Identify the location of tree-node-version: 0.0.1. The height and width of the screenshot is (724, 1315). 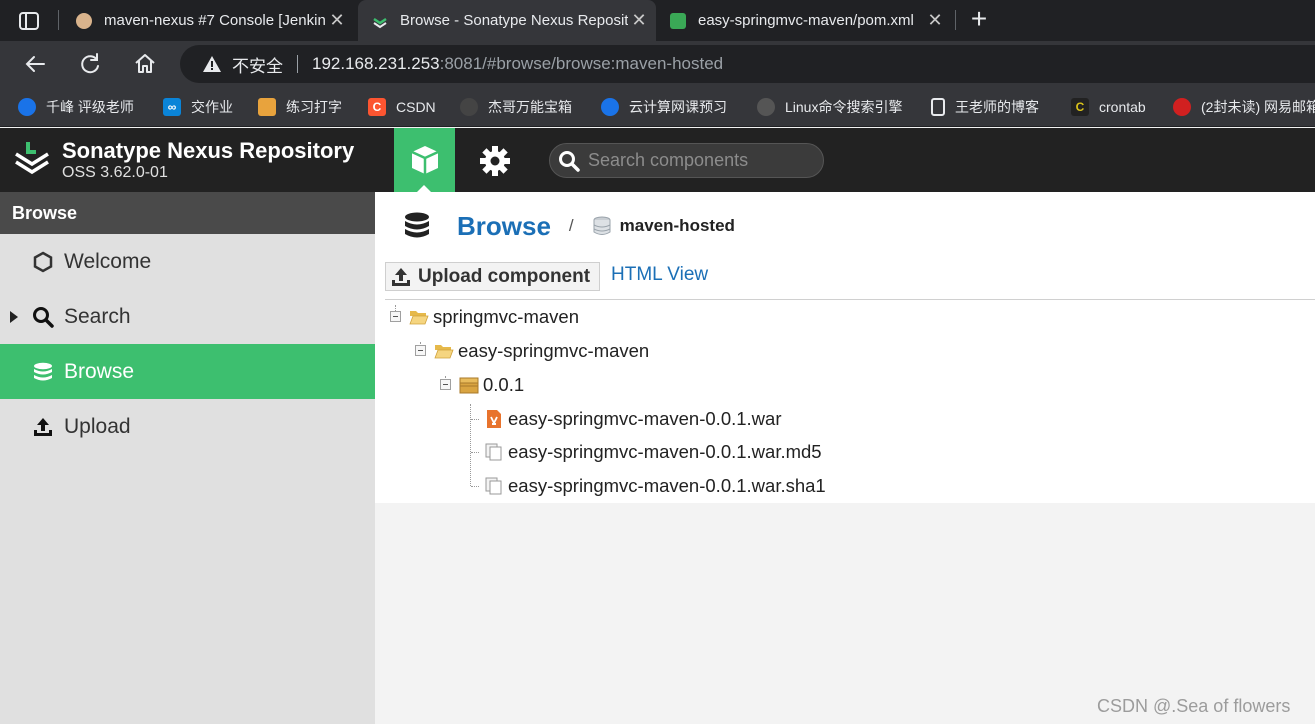
(491, 385).